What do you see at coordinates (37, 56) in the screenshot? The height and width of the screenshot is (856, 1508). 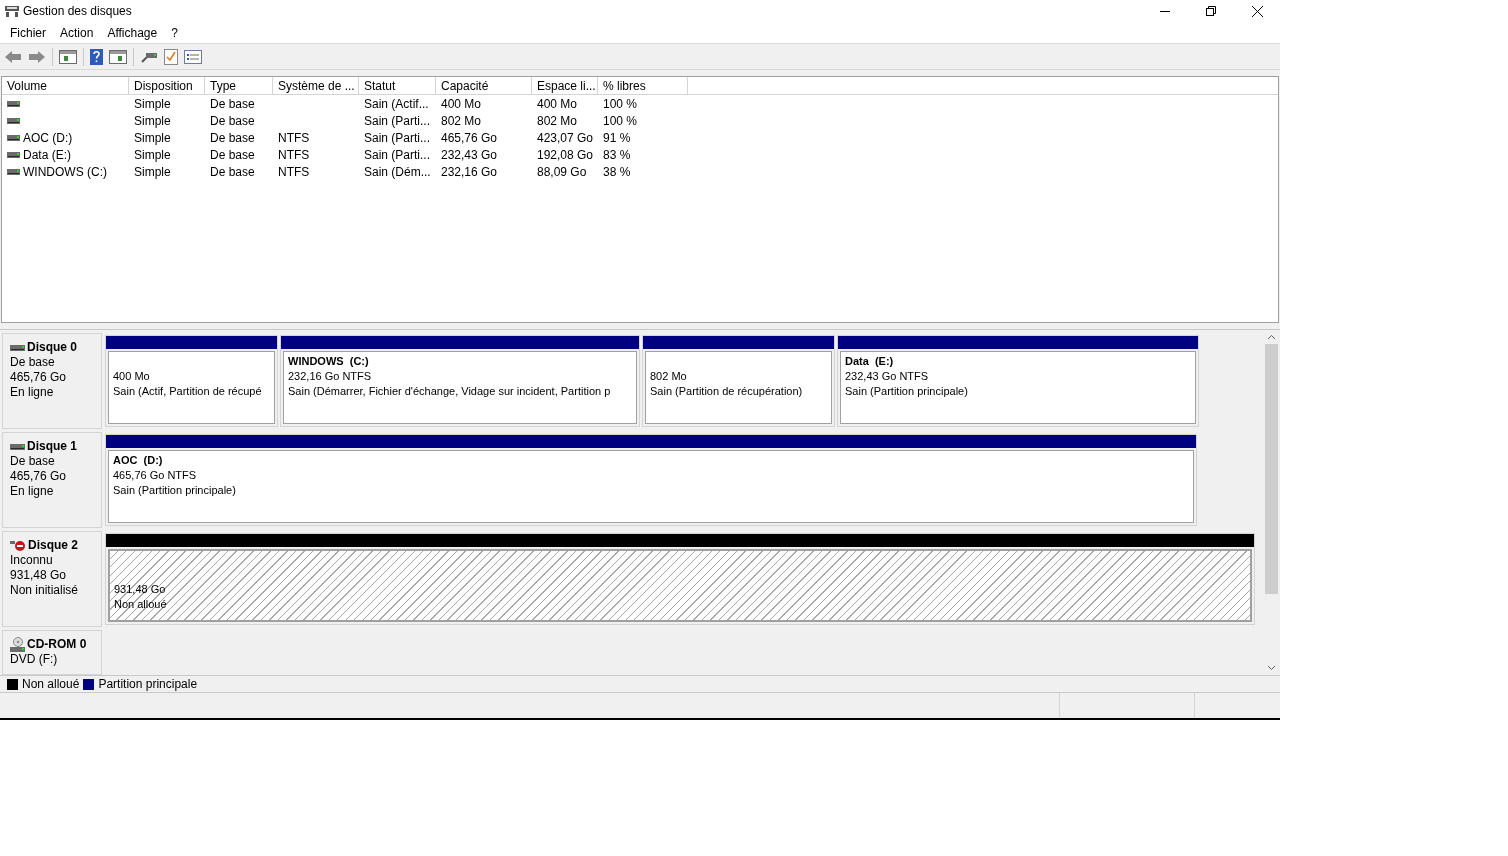 I see `forward-arrow-icon` at bounding box center [37, 56].